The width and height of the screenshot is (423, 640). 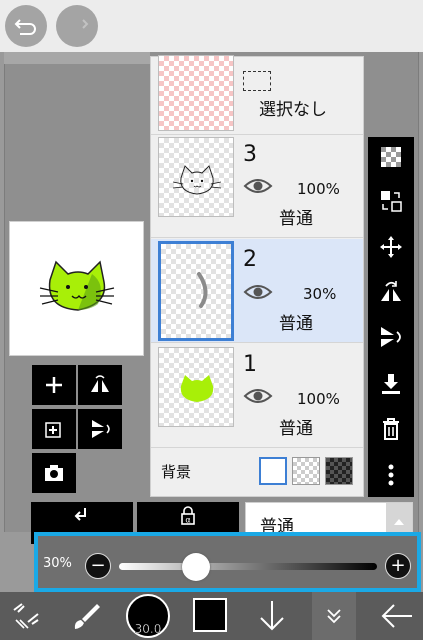 I want to click on layer-row: 1 100% 普通, so click(x=257, y=396).